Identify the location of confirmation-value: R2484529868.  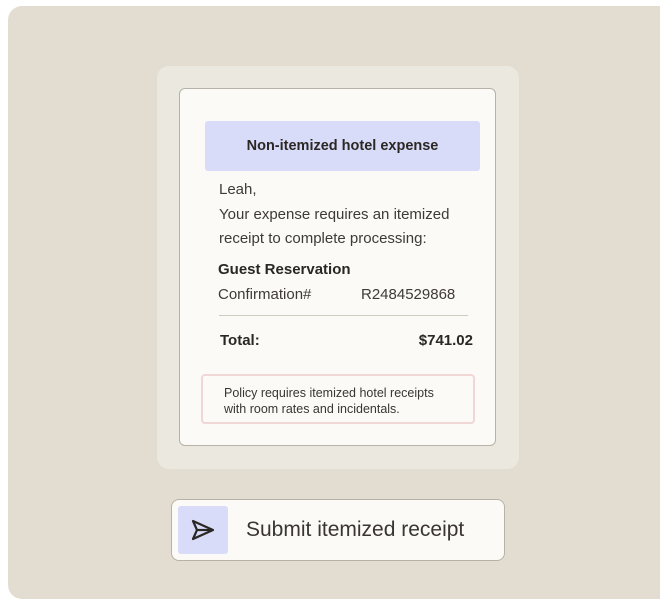
(408, 294).